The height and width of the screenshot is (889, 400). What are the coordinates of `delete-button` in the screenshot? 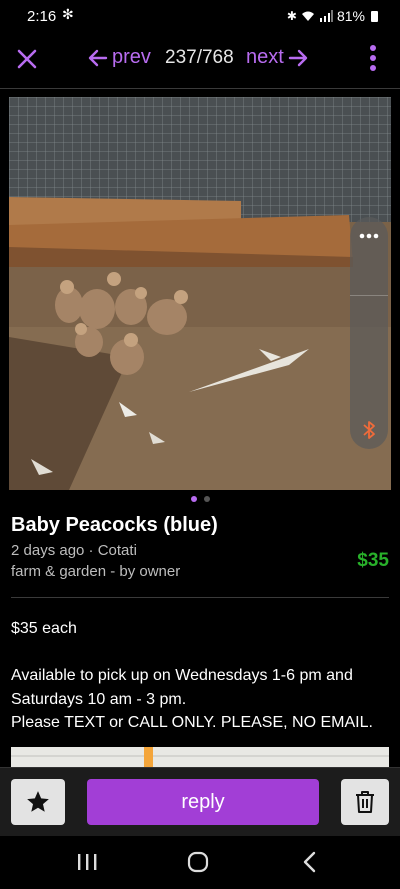 It's located at (365, 802).